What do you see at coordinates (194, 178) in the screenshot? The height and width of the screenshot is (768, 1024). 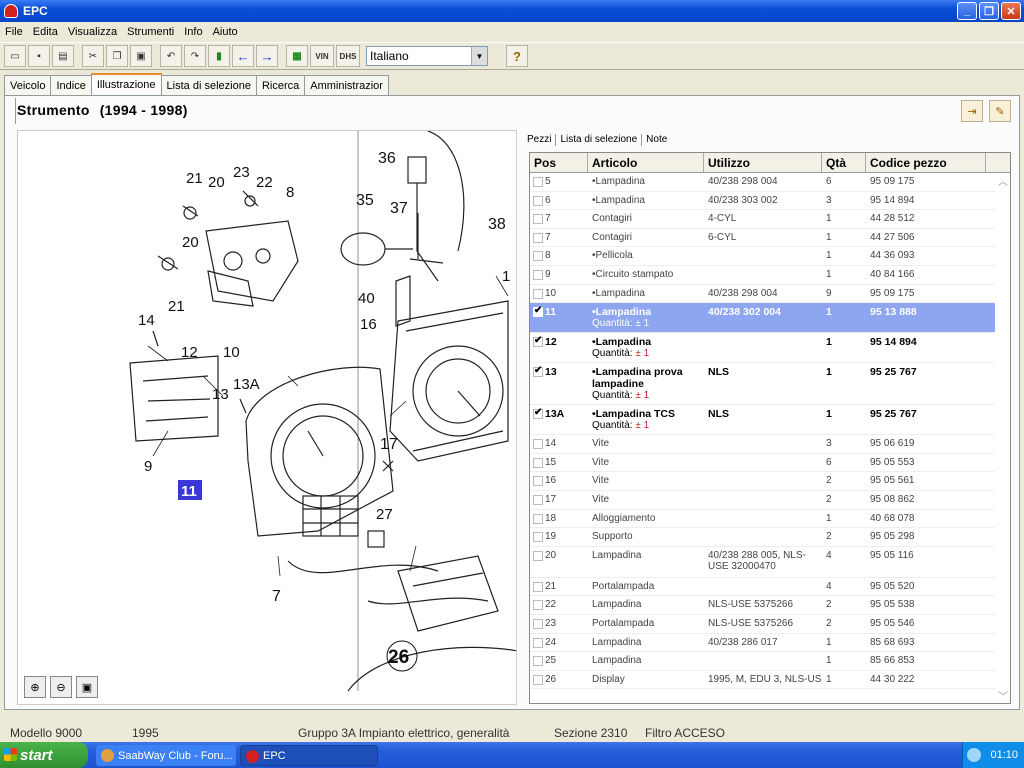 I see `callout-21a: 21` at bounding box center [194, 178].